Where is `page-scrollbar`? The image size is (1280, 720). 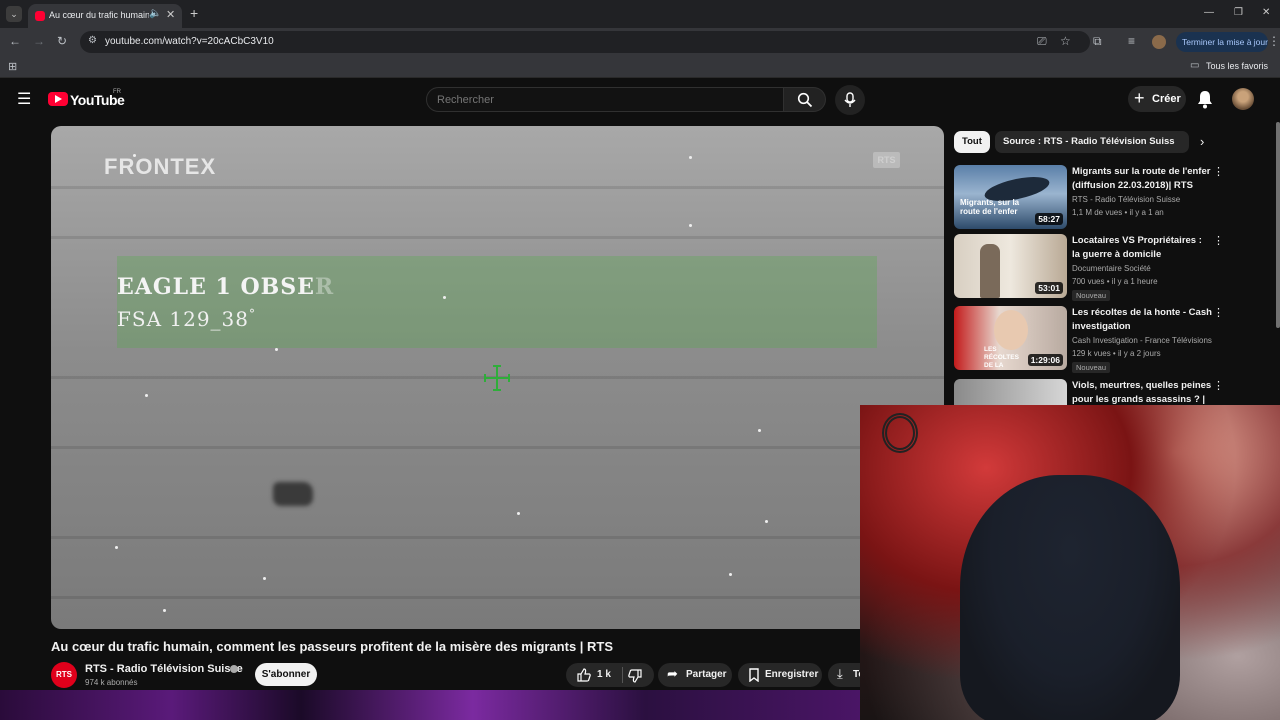 page-scrollbar is located at coordinates (1278, 225).